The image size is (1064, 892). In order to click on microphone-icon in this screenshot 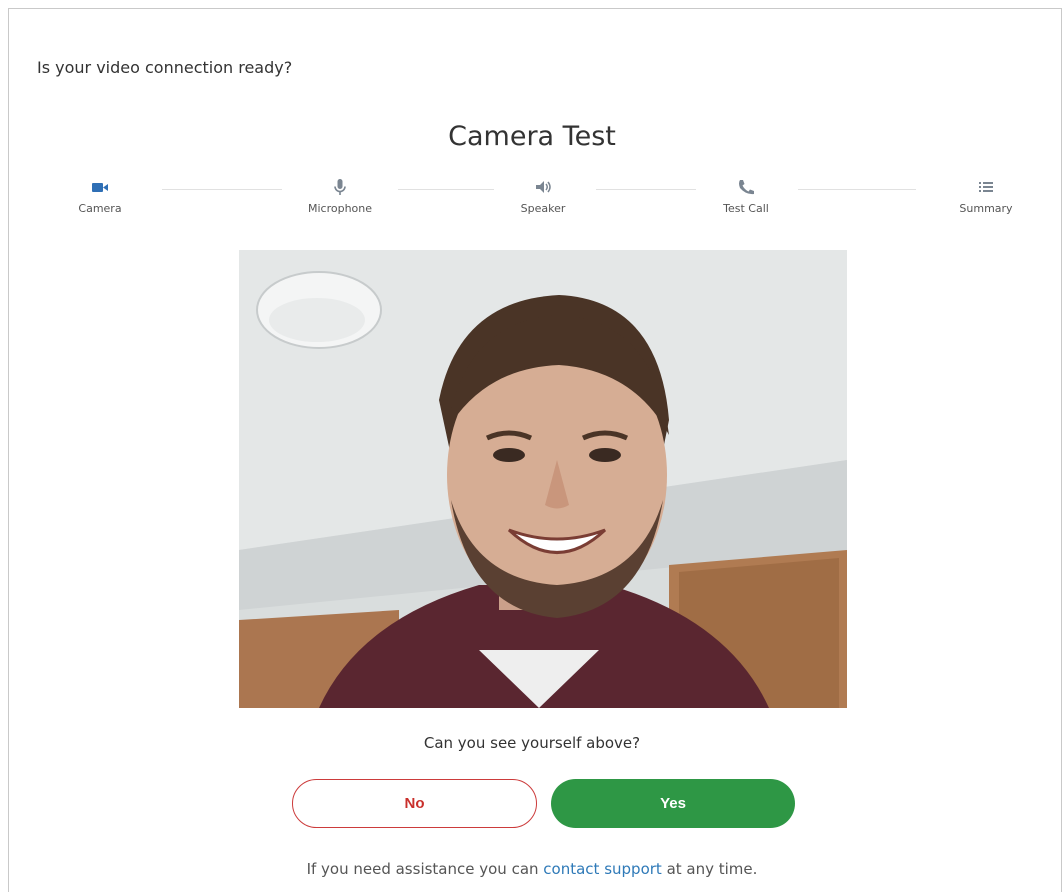, I will do `click(340, 187)`.